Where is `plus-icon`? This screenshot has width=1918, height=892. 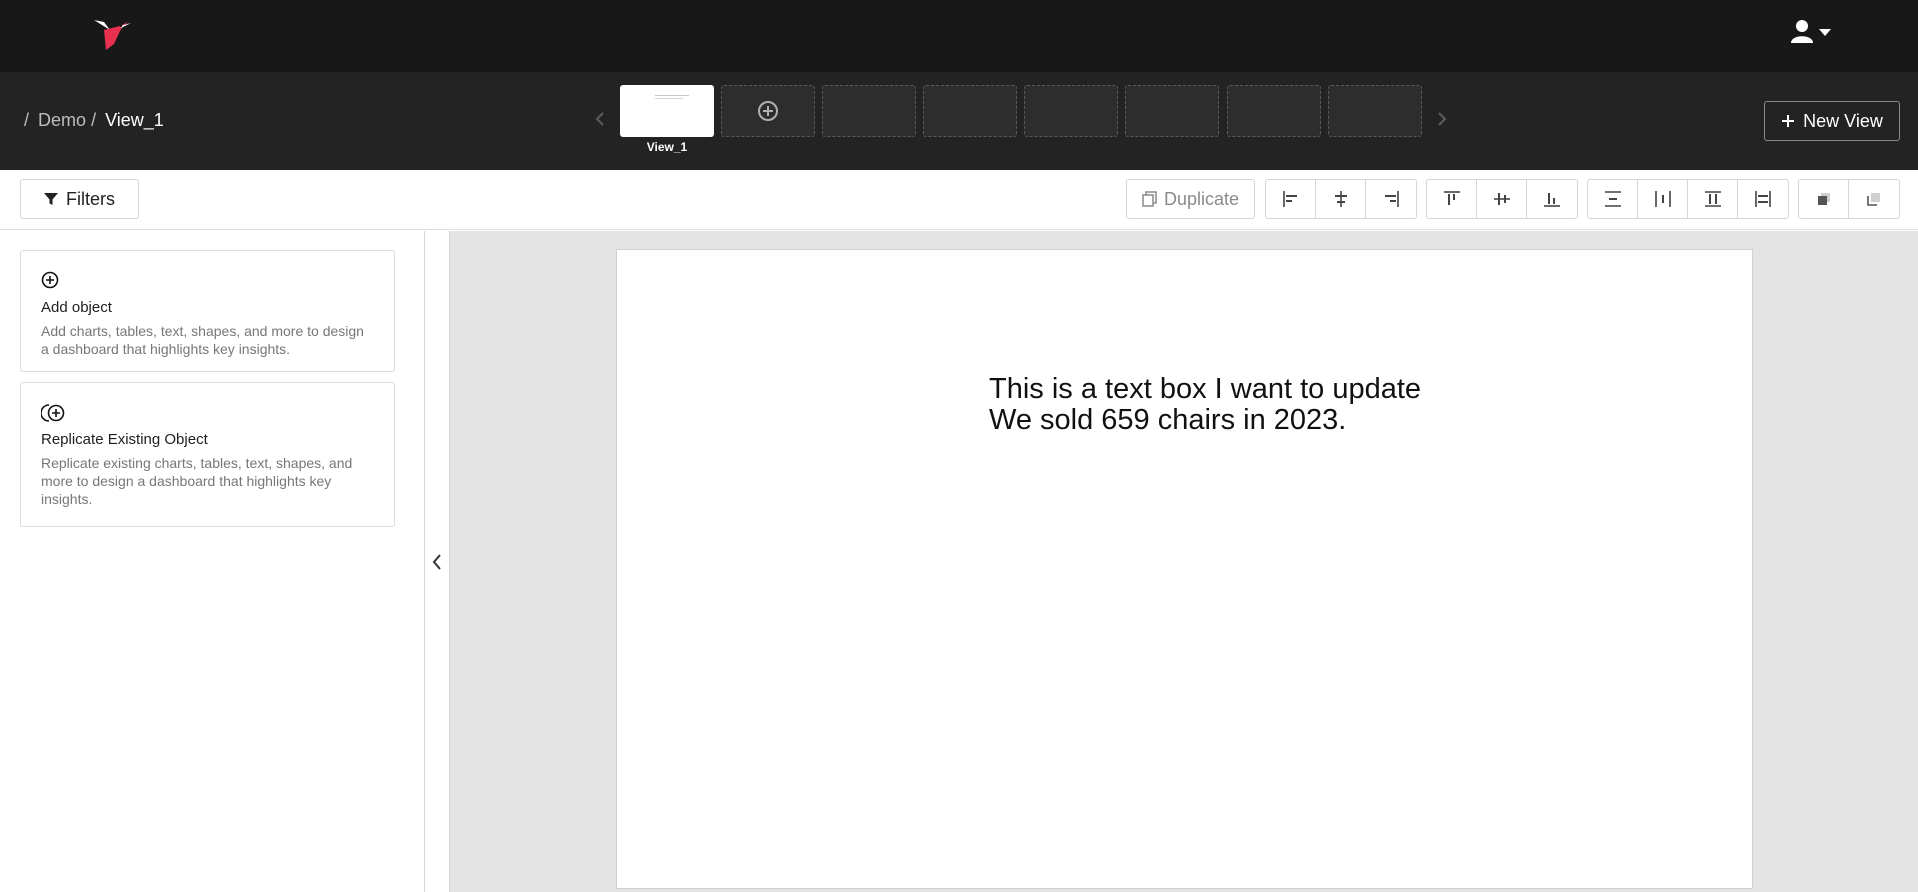 plus-icon is located at coordinates (1788, 121).